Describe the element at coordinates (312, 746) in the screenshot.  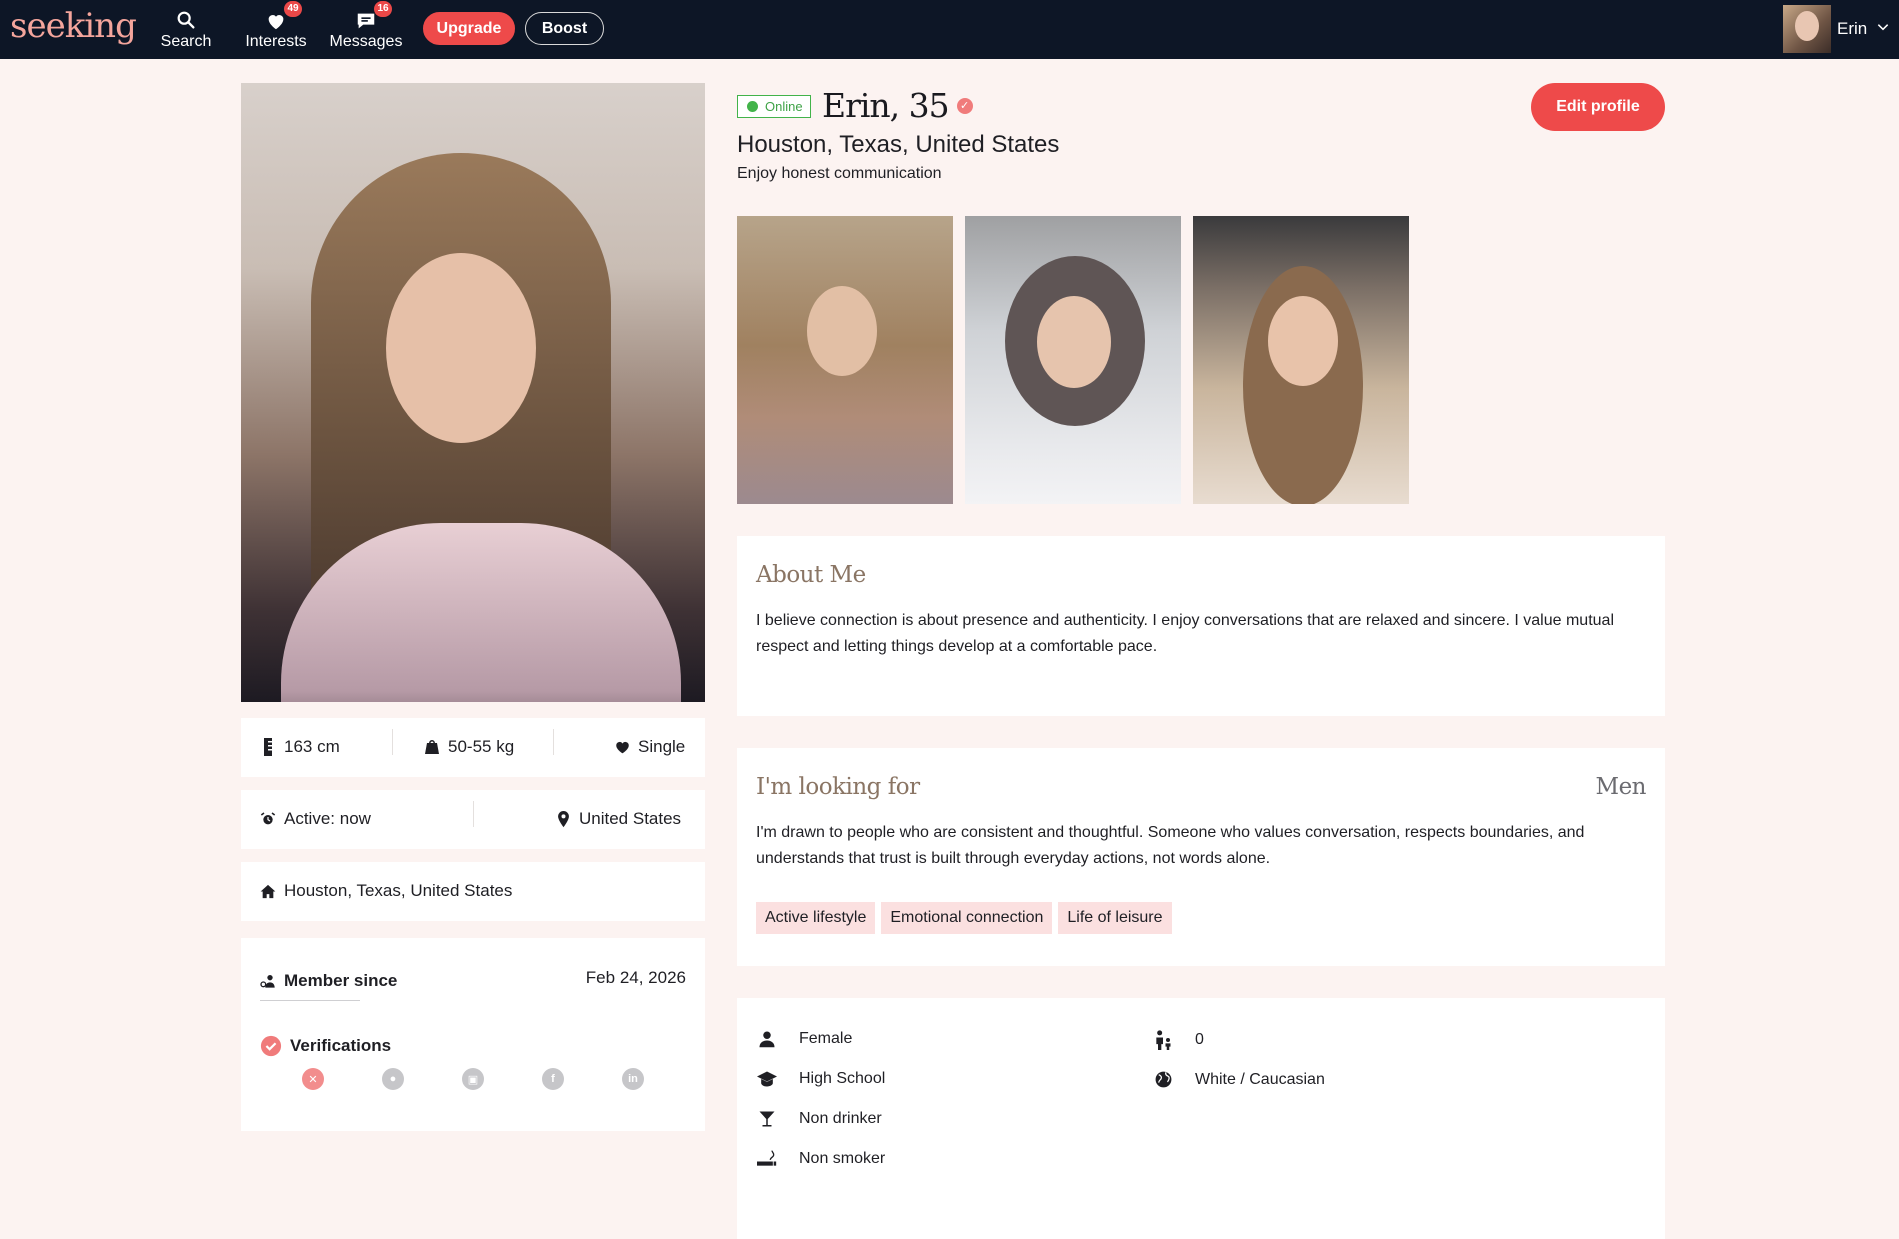
I see `height-value: 163 cm` at that location.